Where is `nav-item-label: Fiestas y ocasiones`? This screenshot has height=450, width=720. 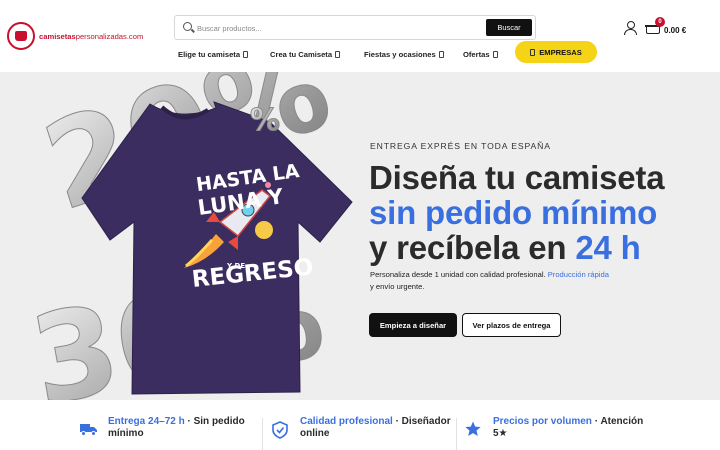 nav-item-label: Fiestas y ocasiones is located at coordinates (400, 54).